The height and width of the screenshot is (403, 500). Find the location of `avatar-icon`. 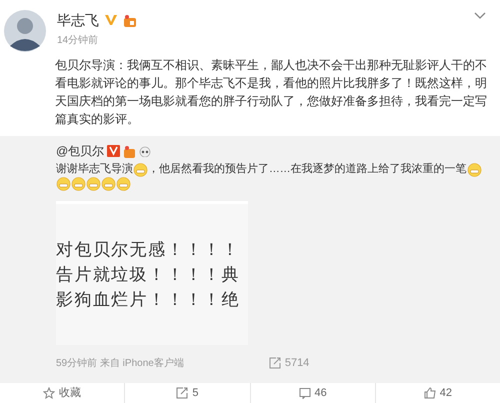

avatar-icon is located at coordinates (25, 31).